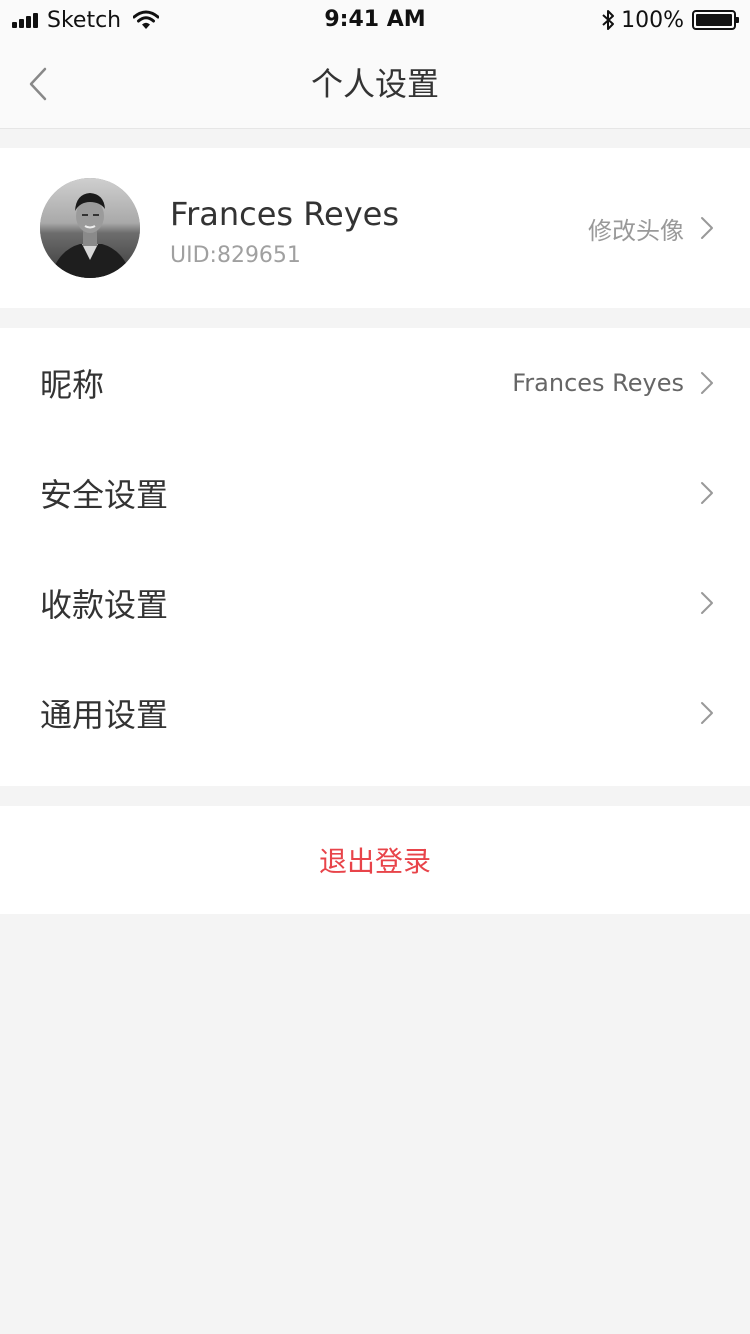 The height and width of the screenshot is (1334, 750). Describe the element at coordinates (72, 385) in the screenshot. I see `settings-row-label: 昵称` at that location.